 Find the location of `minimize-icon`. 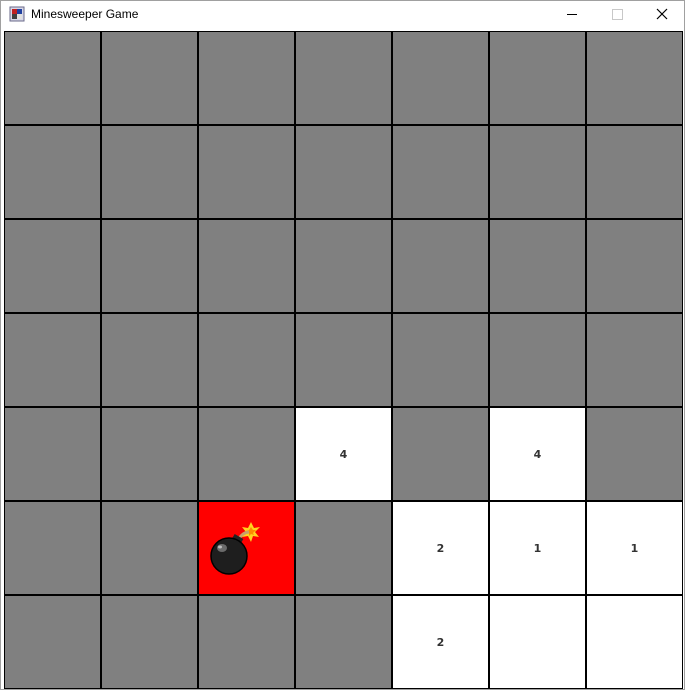

minimize-icon is located at coordinates (572, 14).